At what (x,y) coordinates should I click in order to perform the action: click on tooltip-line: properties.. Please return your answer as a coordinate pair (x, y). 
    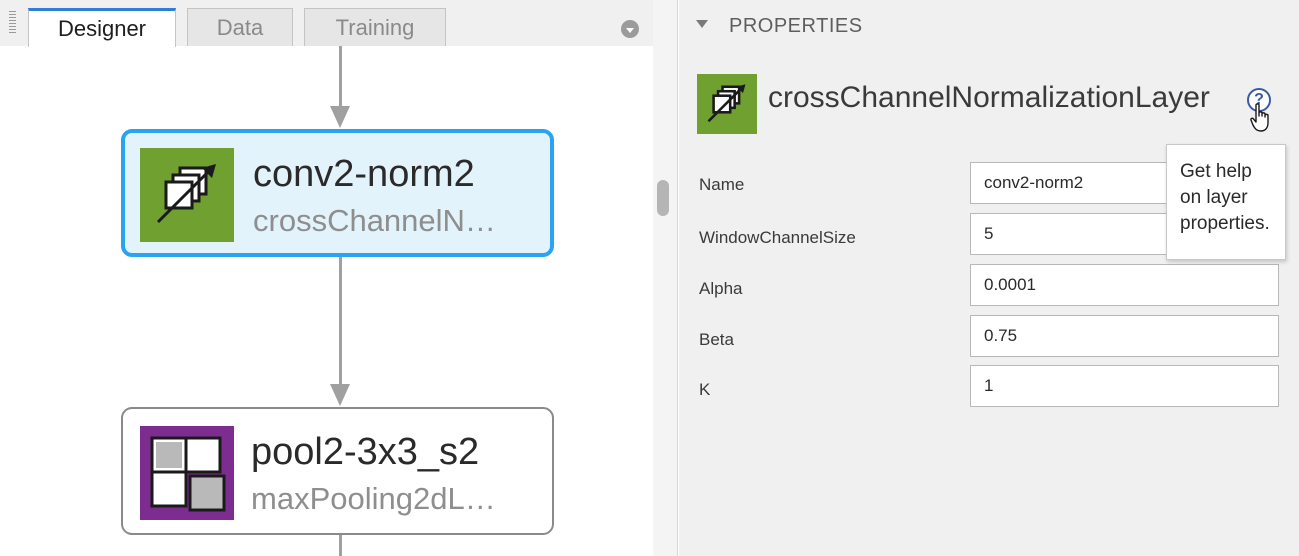
    Looking at the image, I should click on (1225, 223).